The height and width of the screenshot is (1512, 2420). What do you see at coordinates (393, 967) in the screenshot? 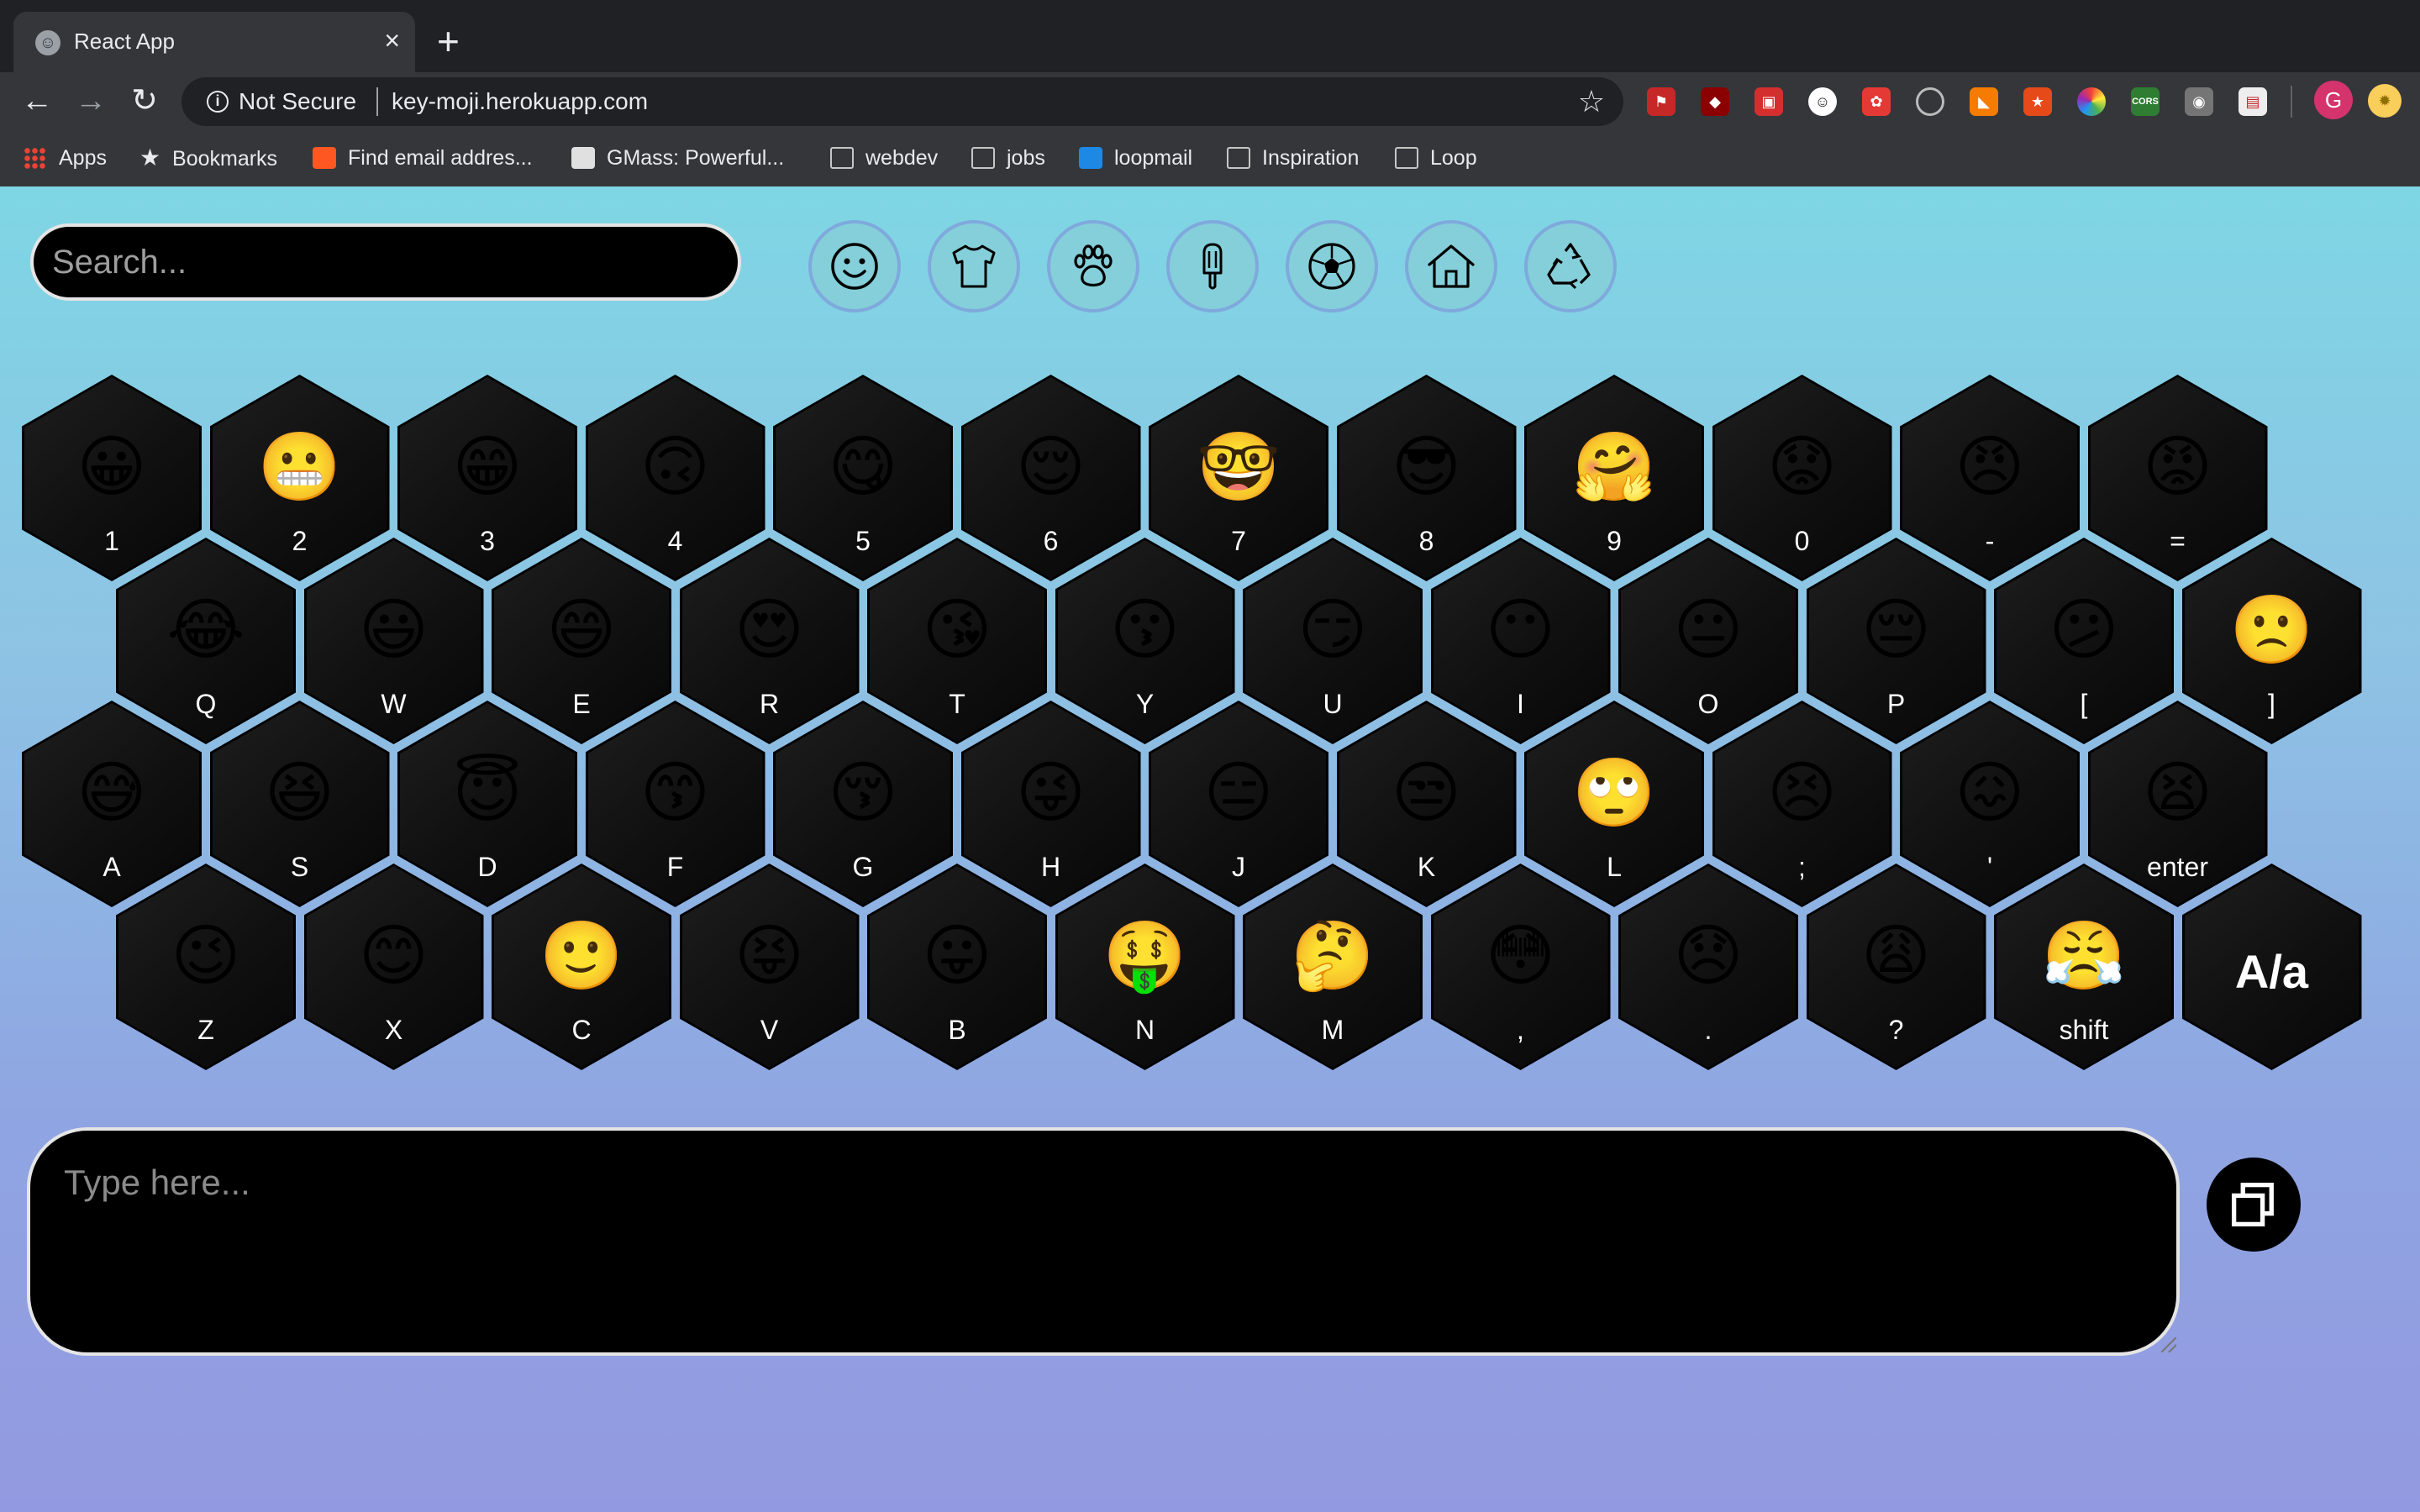
I see `emoji-key: 😊 X` at bounding box center [393, 967].